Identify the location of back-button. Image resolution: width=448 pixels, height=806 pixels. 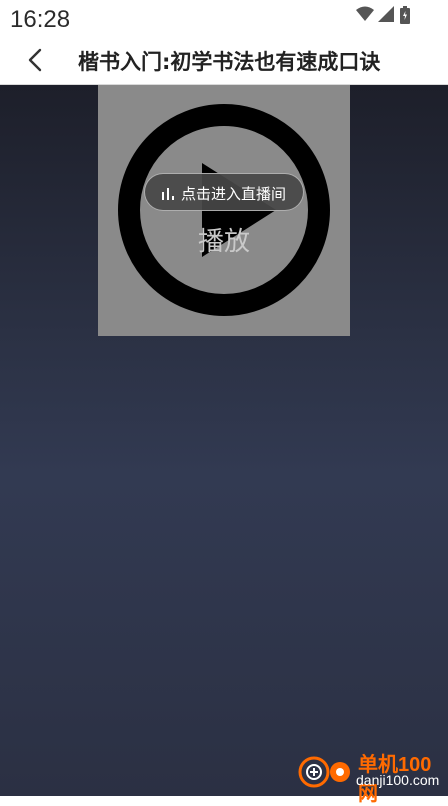
(36, 60).